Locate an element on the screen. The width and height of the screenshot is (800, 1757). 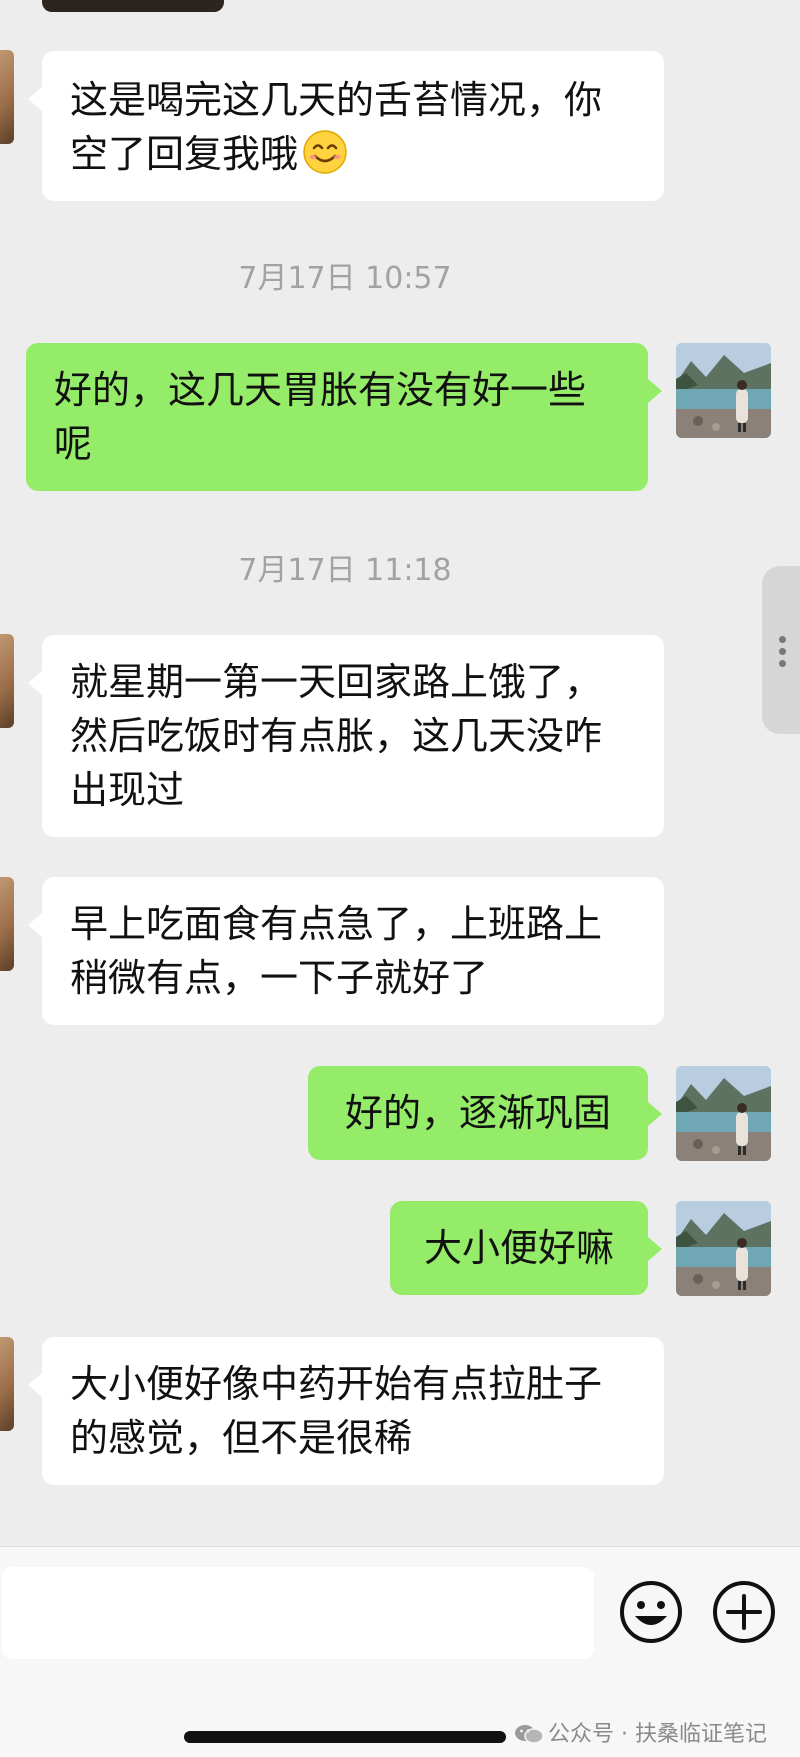
message-text: 好的，这几天胃胀有没有好一些呢 is located at coordinates (320, 417).